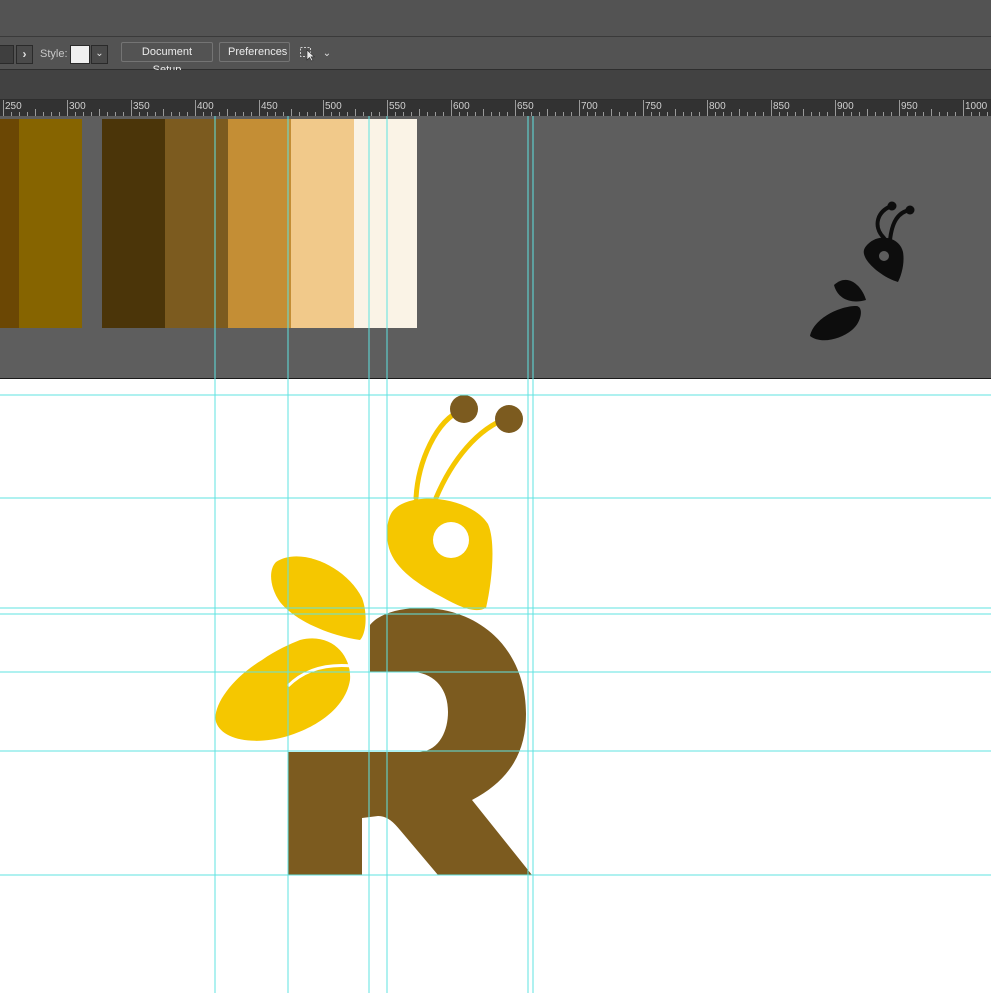 Image resolution: width=991 pixels, height=994 pixels. Describe the element at coordinates (495, 85) in the screenshot. I see `document-tab-strip` at that location.